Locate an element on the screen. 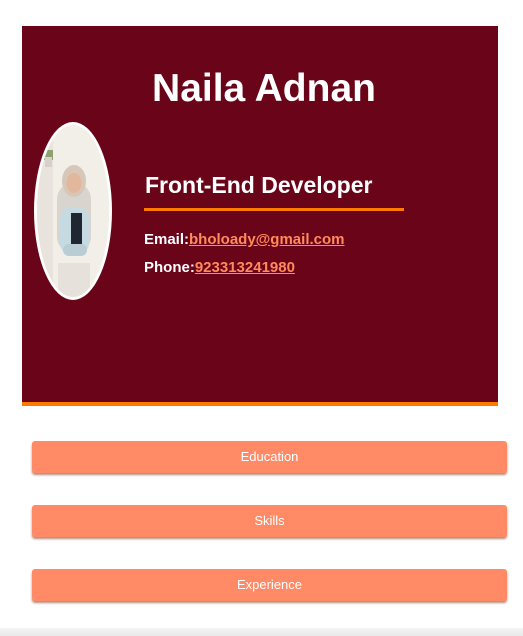 The height and width of the screenshot is (636, 523). phone-row: Phone:923313241980 is located at coordinates (219, 268).